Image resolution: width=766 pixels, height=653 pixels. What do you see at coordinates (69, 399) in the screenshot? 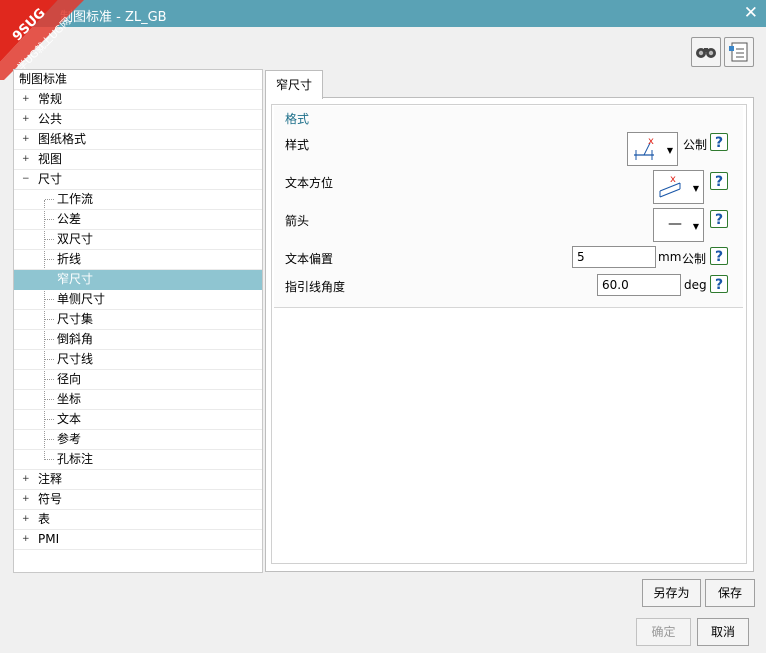
I see `tree-item-label: 坐标` at bounding box center [69, 399].